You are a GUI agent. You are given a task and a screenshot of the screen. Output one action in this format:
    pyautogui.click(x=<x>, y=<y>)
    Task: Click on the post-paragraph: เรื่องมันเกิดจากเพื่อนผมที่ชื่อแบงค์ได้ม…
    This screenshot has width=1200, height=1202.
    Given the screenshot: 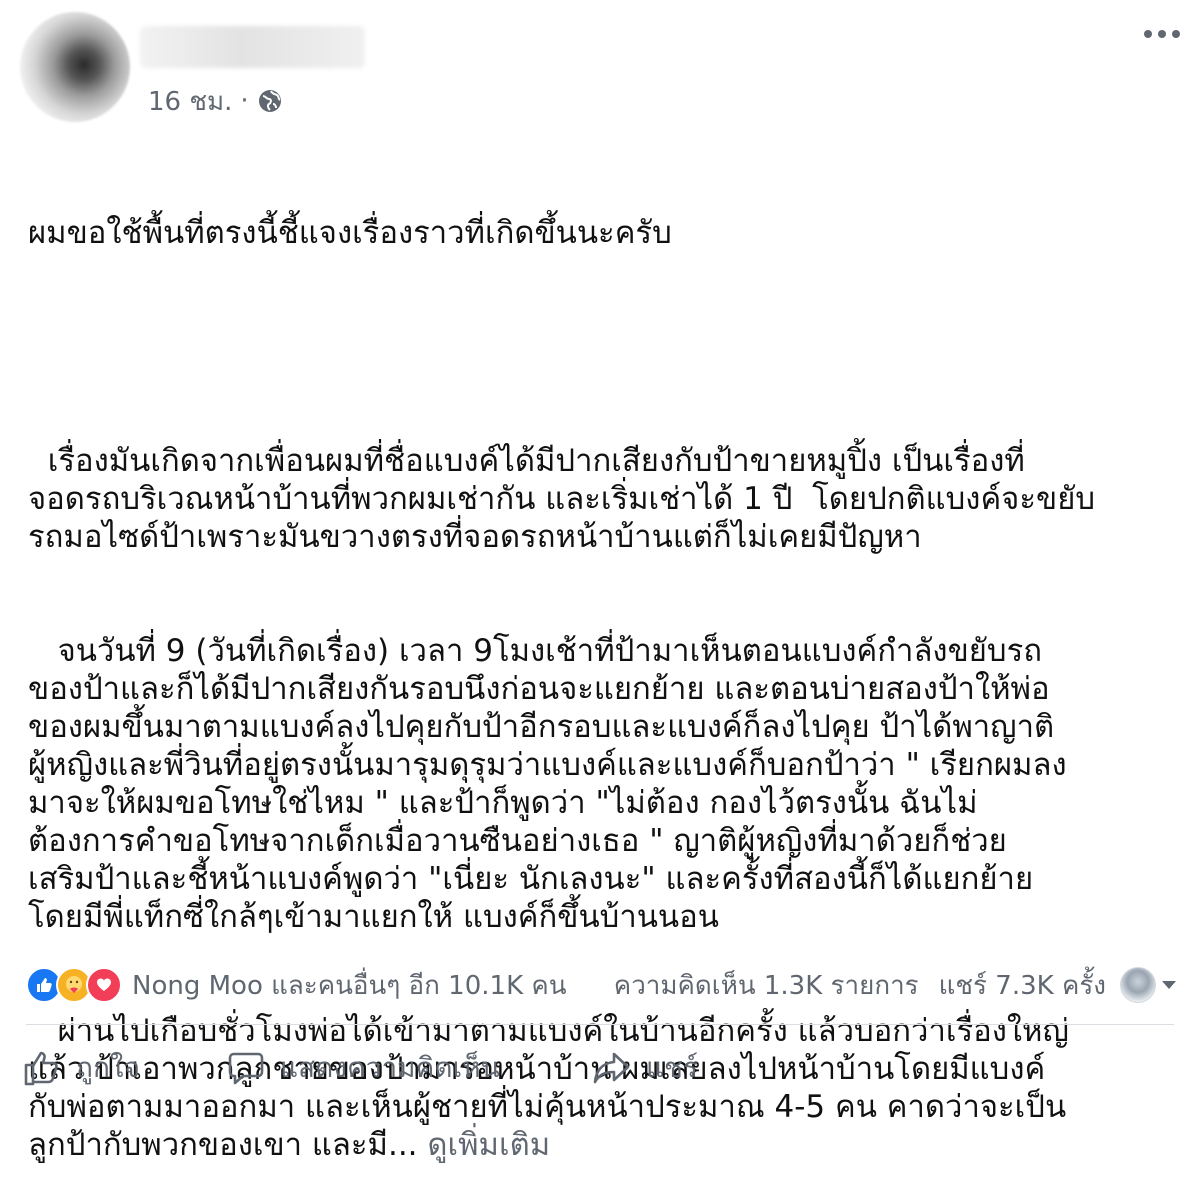 What is the action you would take?
    pyautogui.click(x=562, y=499)
    